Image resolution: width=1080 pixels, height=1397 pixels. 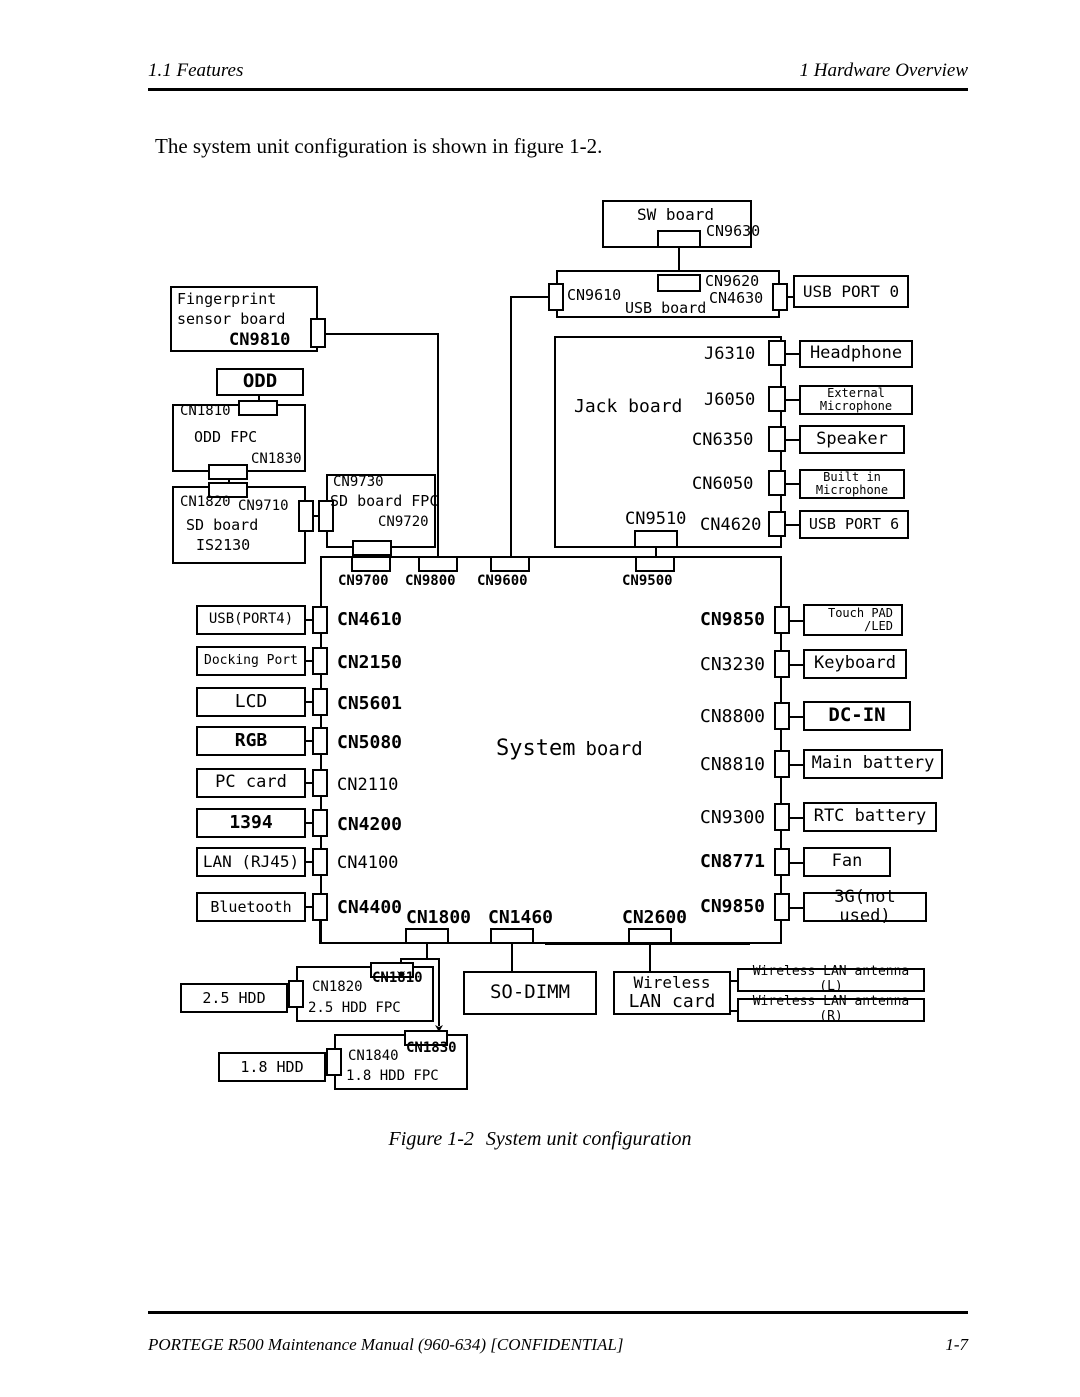 What do you see at coordinates (521, 917) in the screenshot?
I see `connector-cn1460-label: CN1460` at bounding box center [521, 917].